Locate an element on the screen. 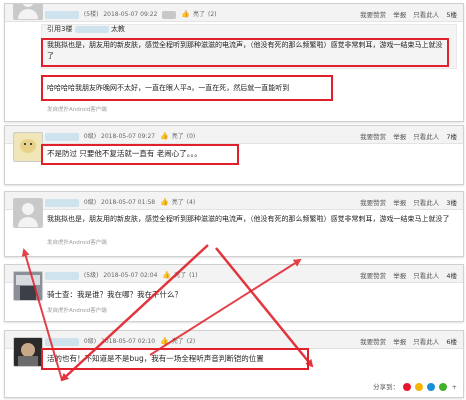 This screenshot has width=466, height=400. arrow-to-reply is located at coordinates (264, 307).